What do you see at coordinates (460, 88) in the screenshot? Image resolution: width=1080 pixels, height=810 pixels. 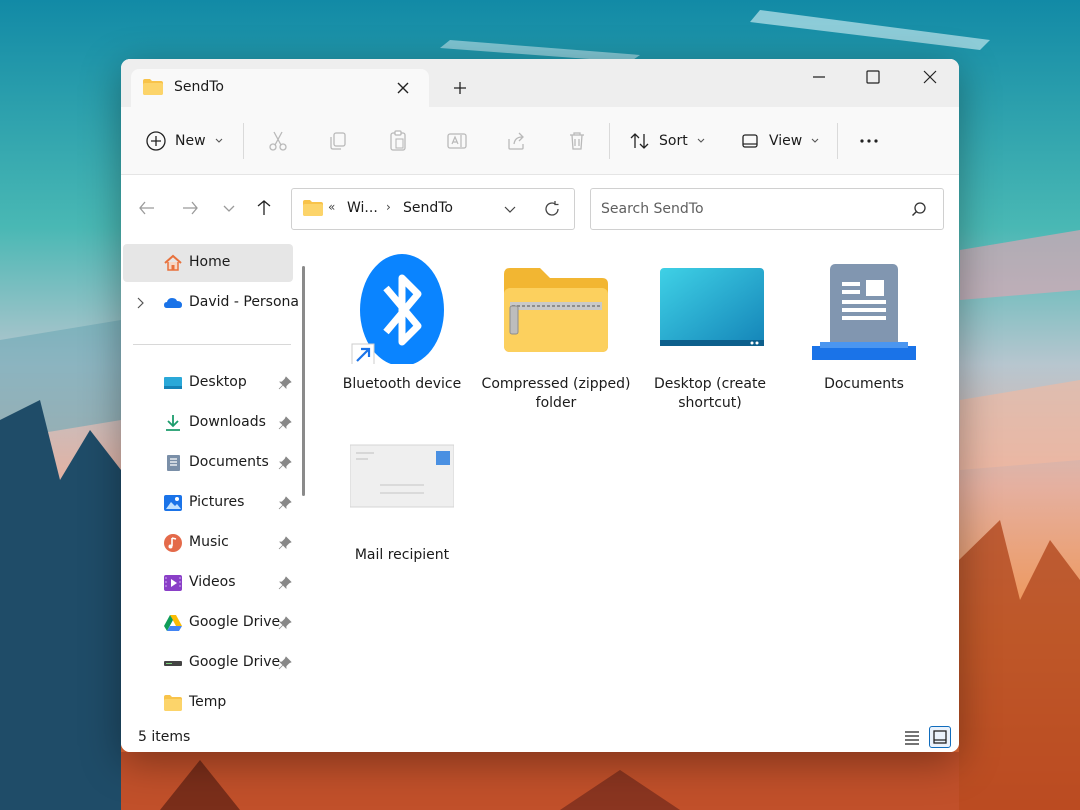 I see `new-tab-icon` at bounding box center [460, 88].